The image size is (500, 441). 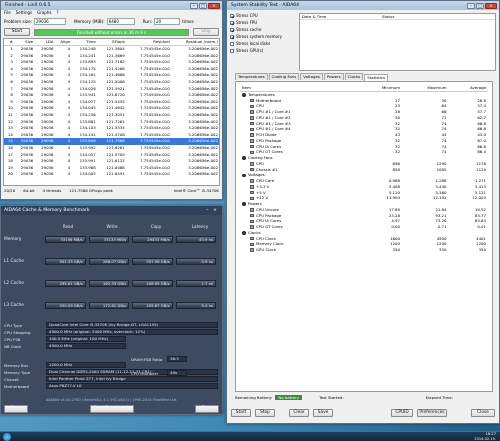 I want to click on table-cell: 121.6720, so click(x=115, y=95).